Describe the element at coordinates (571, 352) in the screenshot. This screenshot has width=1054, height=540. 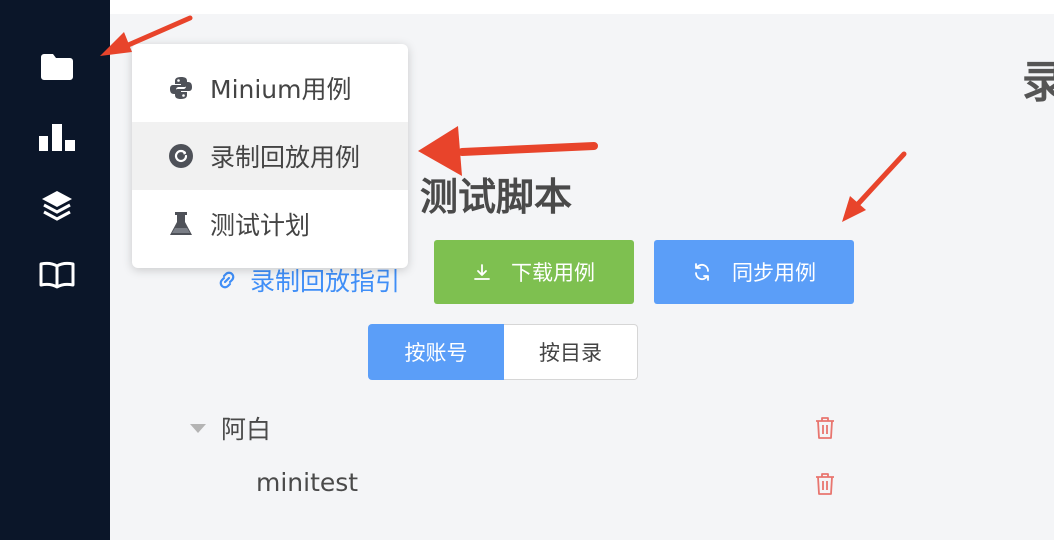
I see `toggle-by-directory: 按目录` at that location.